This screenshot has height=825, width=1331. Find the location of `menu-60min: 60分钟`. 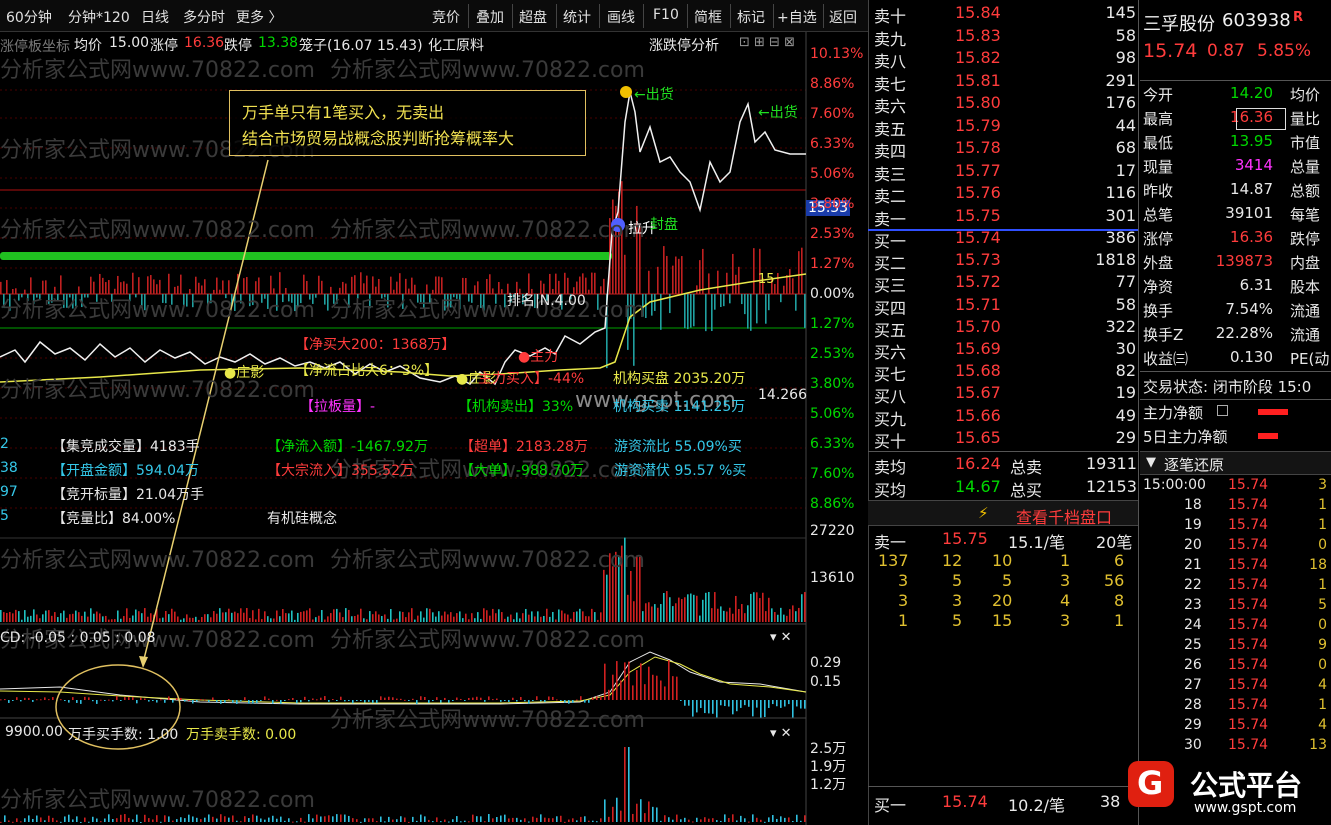

menu-60min: 60分钟 is located at coordinates (29, 17).